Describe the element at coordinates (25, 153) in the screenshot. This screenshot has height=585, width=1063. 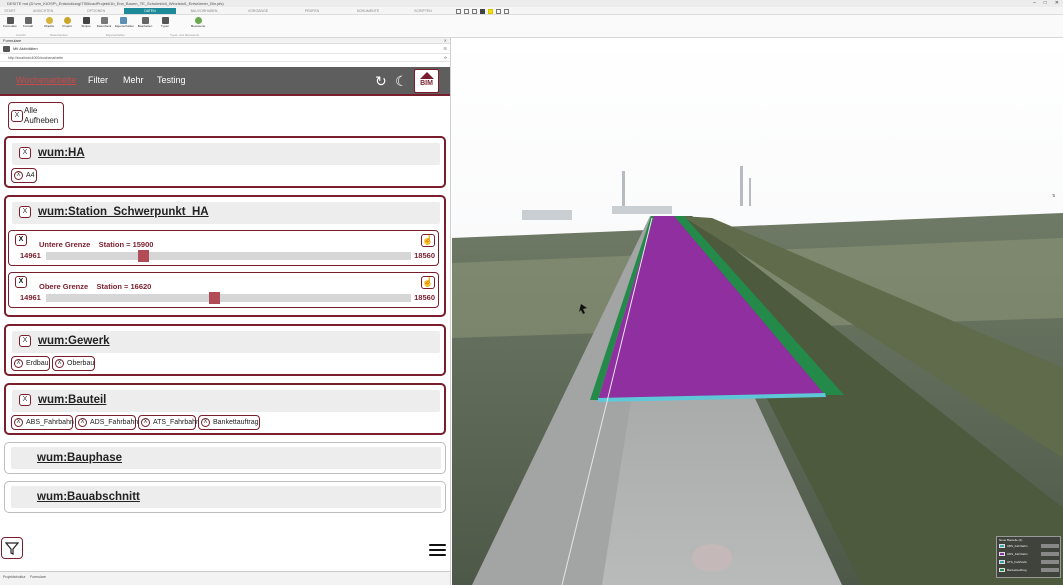
I see `remove-ha-button: X` at that location.